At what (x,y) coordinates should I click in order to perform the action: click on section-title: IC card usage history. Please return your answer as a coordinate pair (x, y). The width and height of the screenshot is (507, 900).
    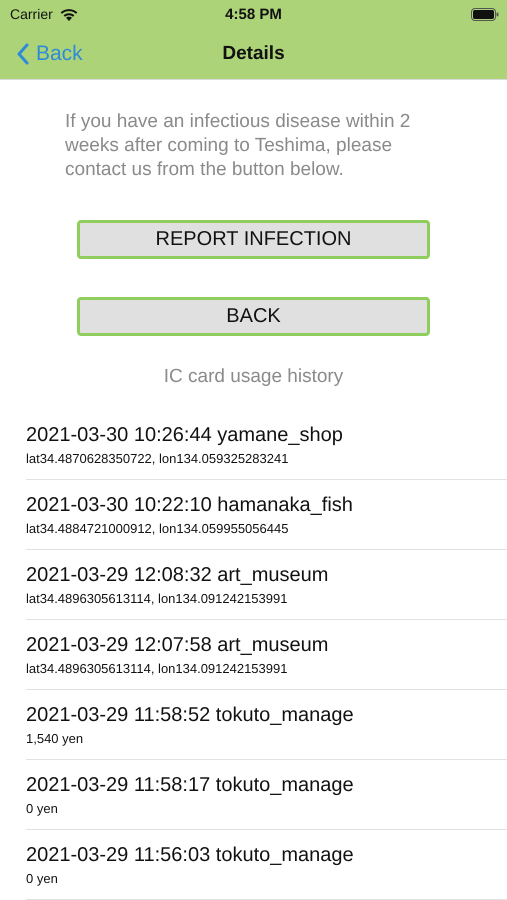
    Looking at the image, I should click on (254, 377).